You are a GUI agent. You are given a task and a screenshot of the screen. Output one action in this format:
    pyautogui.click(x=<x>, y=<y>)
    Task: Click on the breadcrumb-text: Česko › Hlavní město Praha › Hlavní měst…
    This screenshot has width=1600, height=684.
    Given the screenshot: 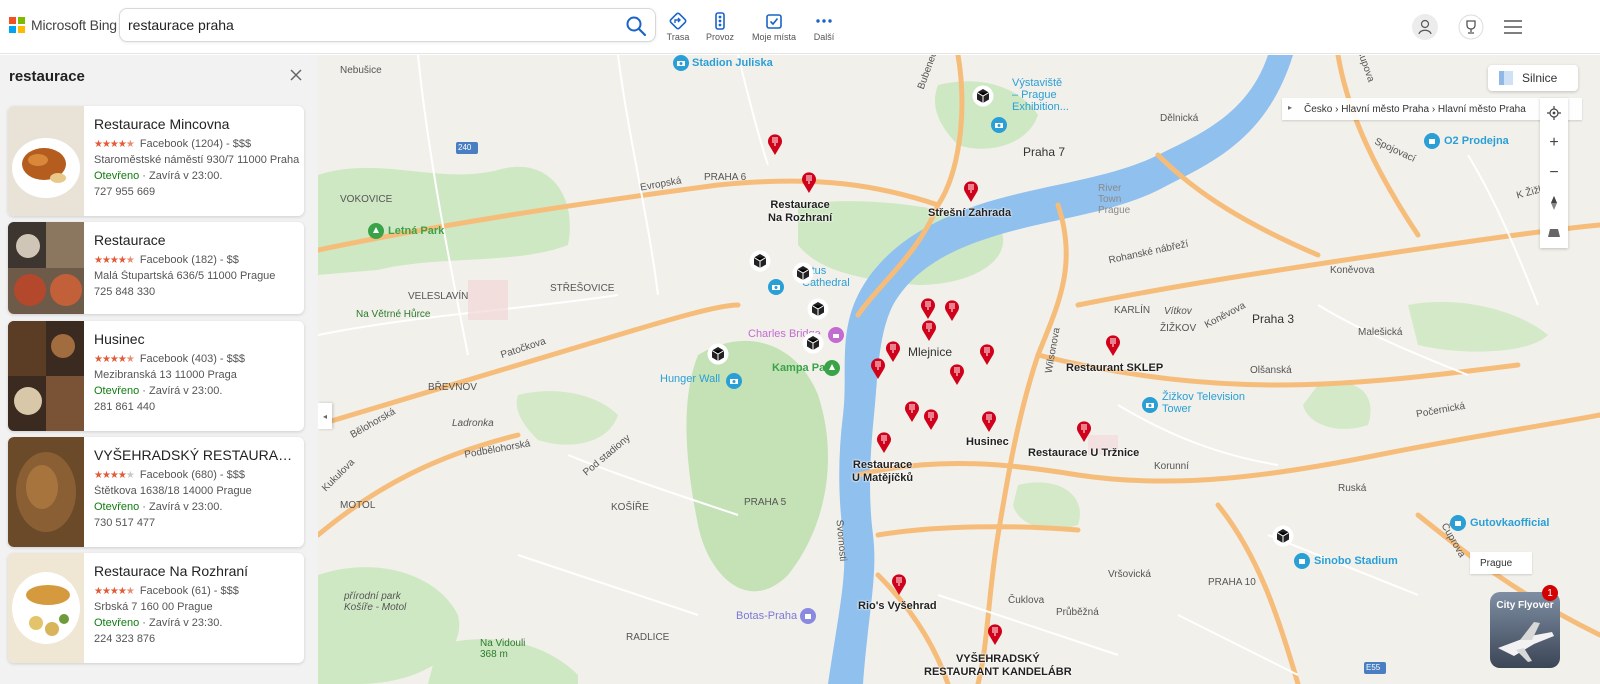 What is the action you would take?
    pyautogui.click(x=1415, y=109)
    